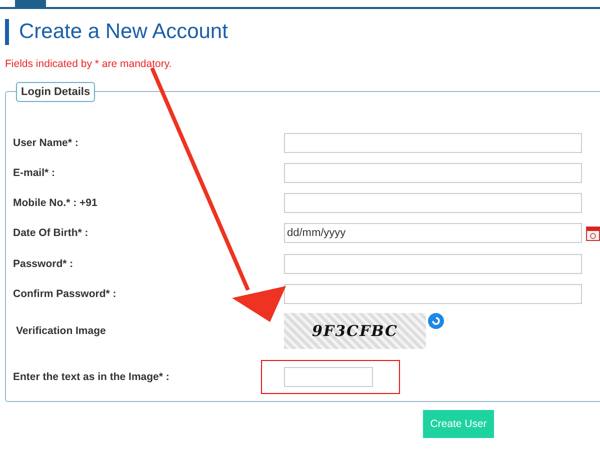 The width and height of the screenshot is (600, 450). What do you see at coordinates (61, 330) in the screenshot?
I see `field-label: Verification Image` at bounding box center [61, 330].